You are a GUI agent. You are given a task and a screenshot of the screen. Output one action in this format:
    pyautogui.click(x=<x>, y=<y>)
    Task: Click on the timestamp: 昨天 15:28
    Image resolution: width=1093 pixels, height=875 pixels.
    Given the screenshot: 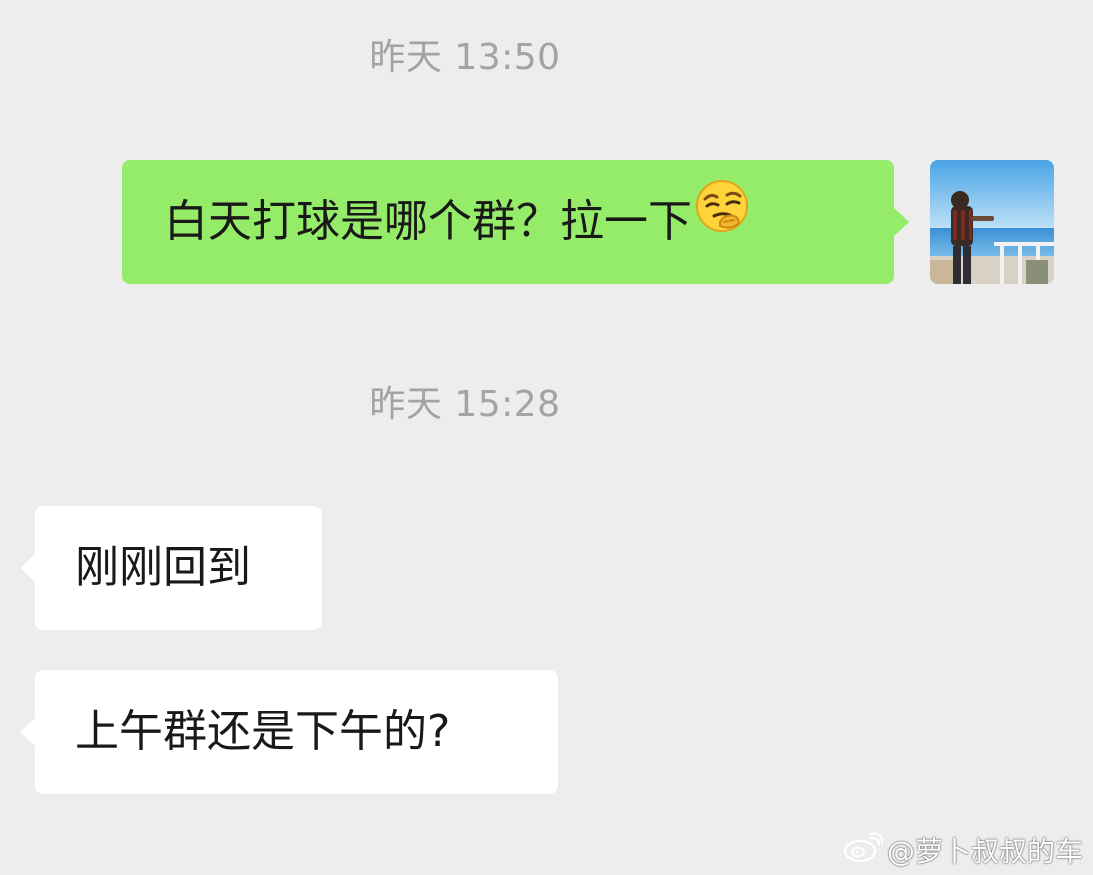 What is the action you would take?
    pyautogui.click(x=465, y=404)
    